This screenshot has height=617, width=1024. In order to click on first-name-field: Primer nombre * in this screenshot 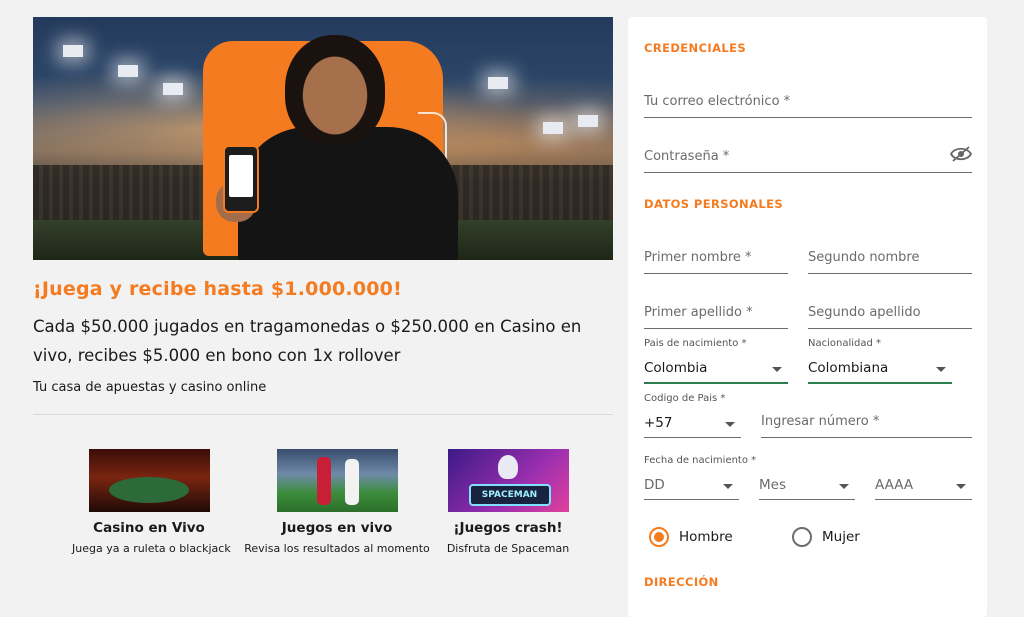, I will do `click(716, 258)`.